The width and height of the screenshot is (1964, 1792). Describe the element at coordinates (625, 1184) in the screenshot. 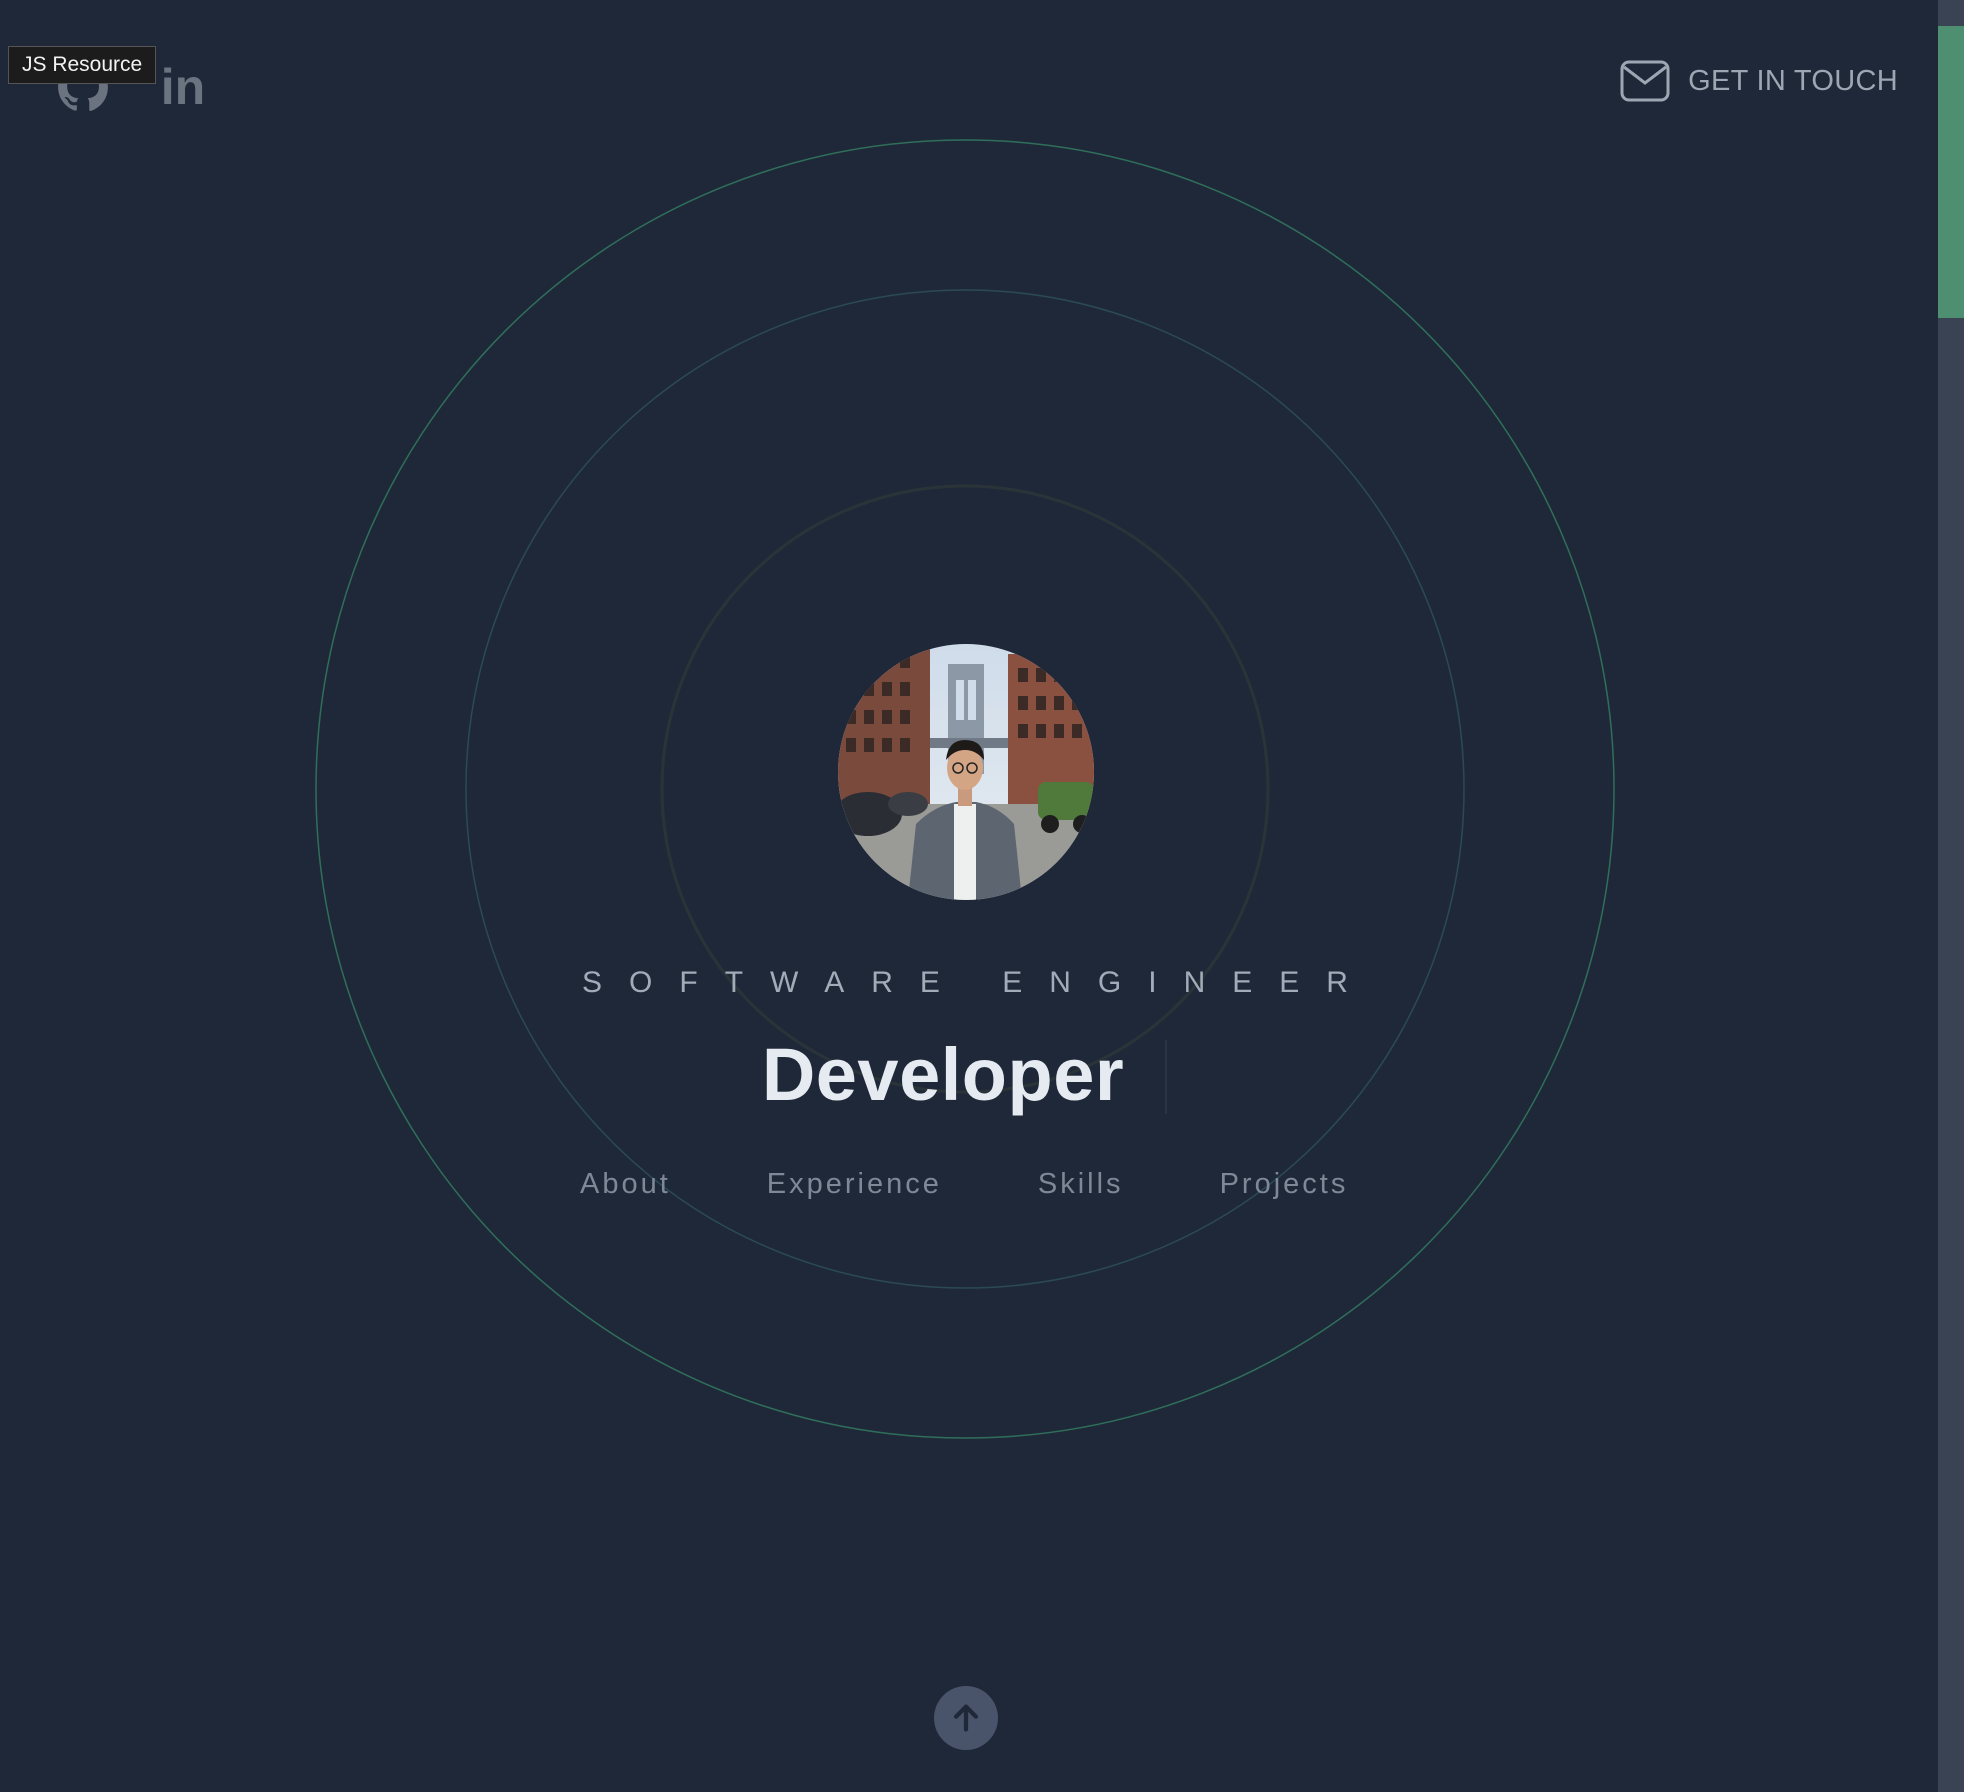

I see `nav-item-about: About` at that location.